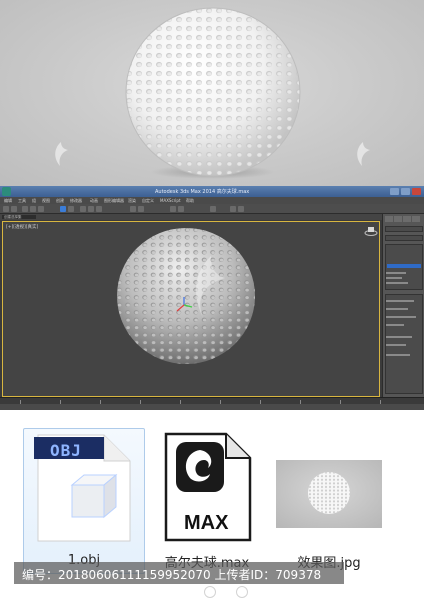 This screenshot has width=424, height=600. I want to click on timeline-track, so click(212, 400).